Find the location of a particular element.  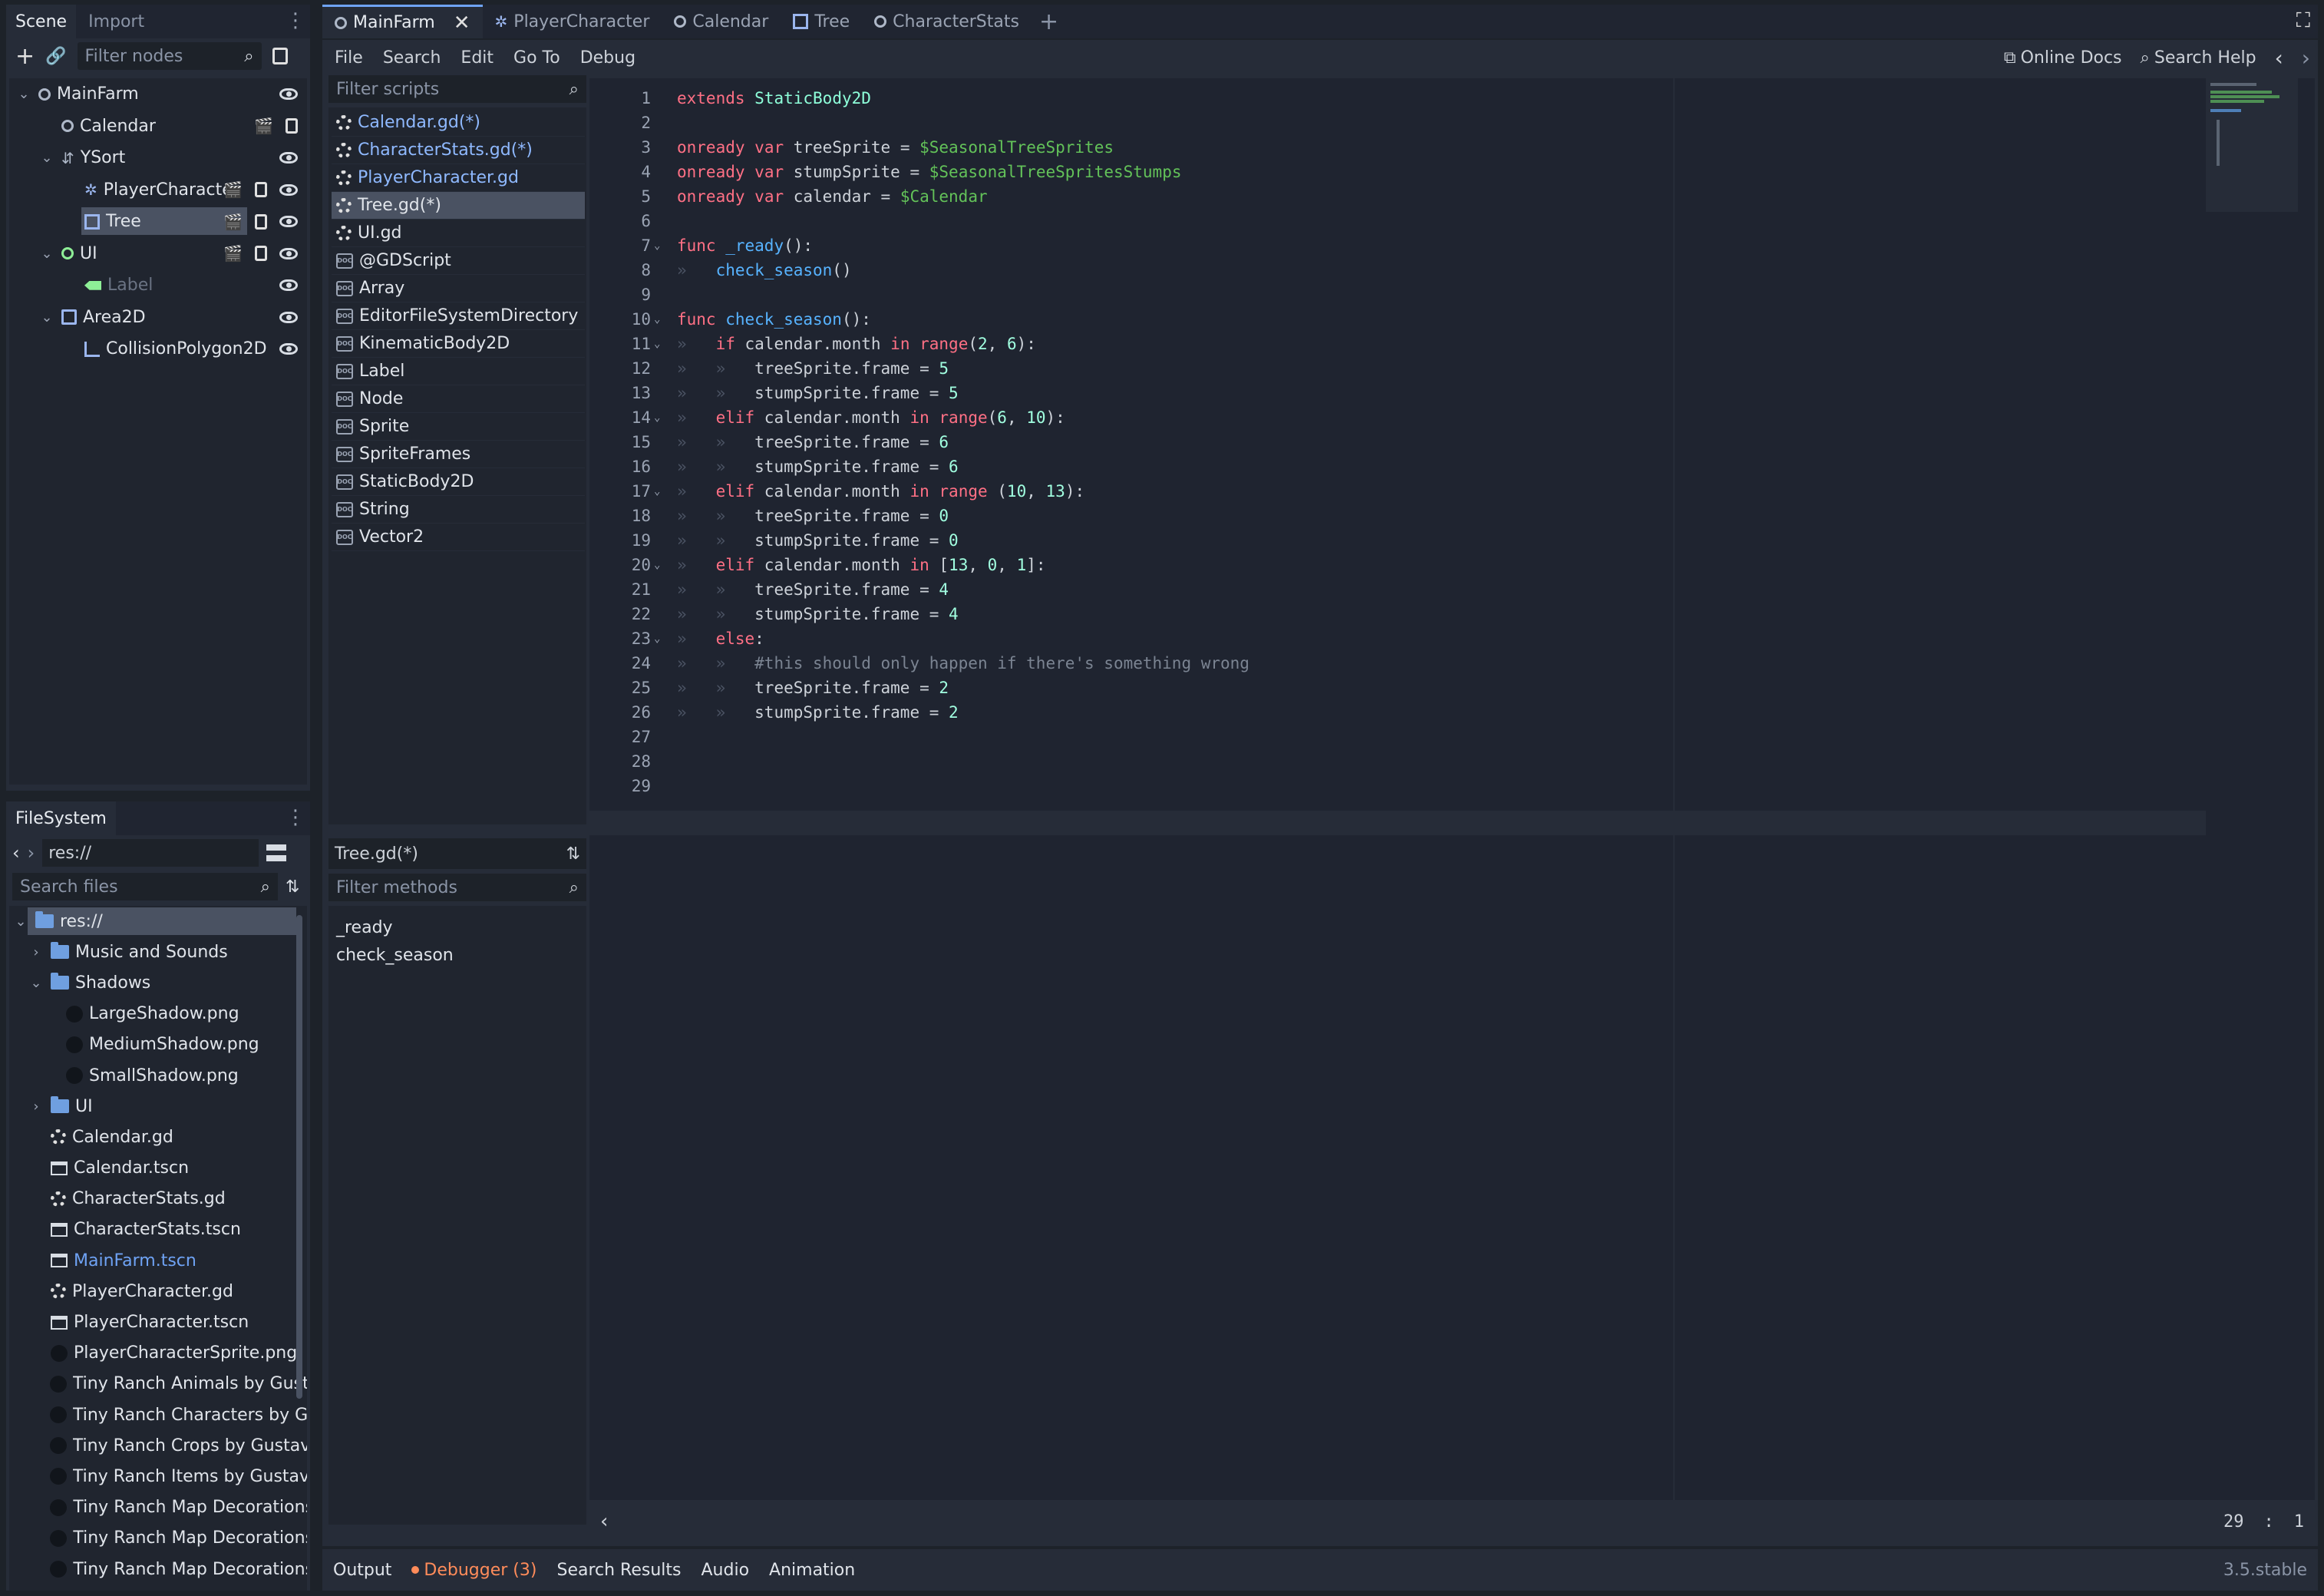

script-list-item: DOC Sprite is located at coordinates (459, 427).